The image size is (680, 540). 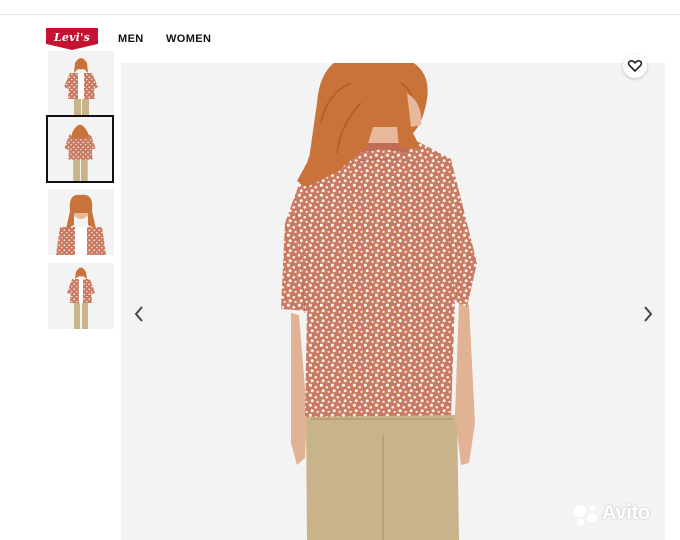 I want to click on levis-logo: Levi's, so click(x=72, y=39).